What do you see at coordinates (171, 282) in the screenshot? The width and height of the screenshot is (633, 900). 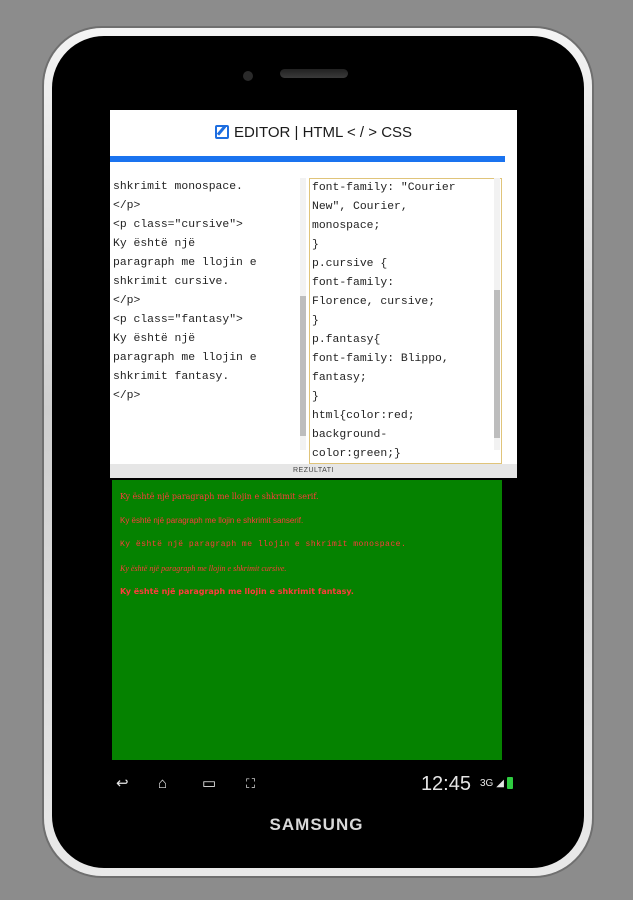 I see `html-line: shkrimit cursive.` at bounding box center [171, 282].